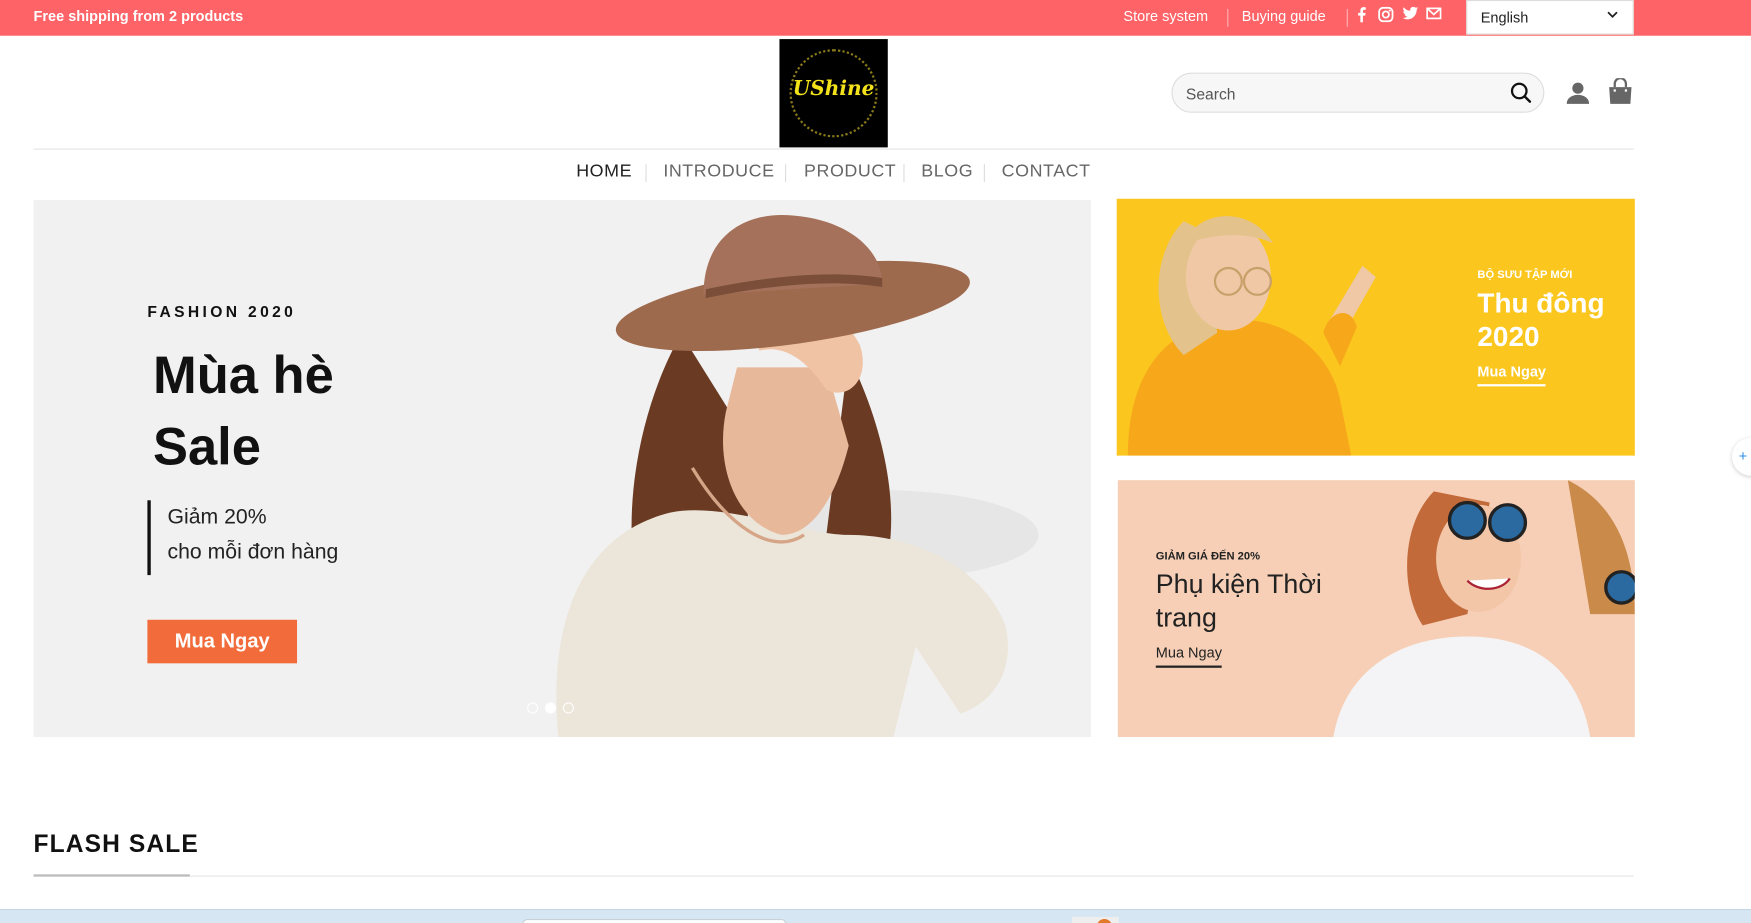 This screenshot has height=923, width=1751. Describe the element at coordinates (253, 552) in the screenshot. I see `hero-quote-line: cho mỗi đơn hàng` at that location.